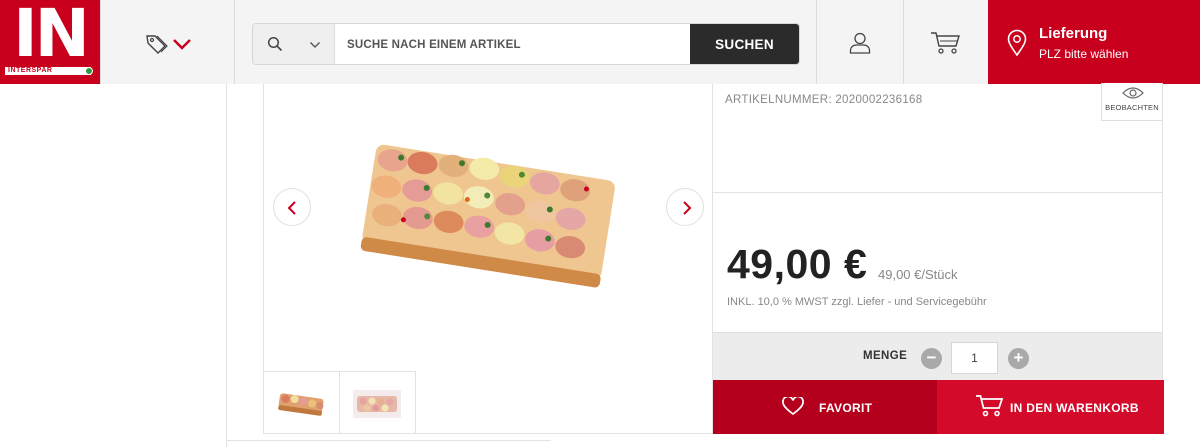  Describe the element at coordinates (157, 44) in the screenshot. I see `tag-icon` at that location.